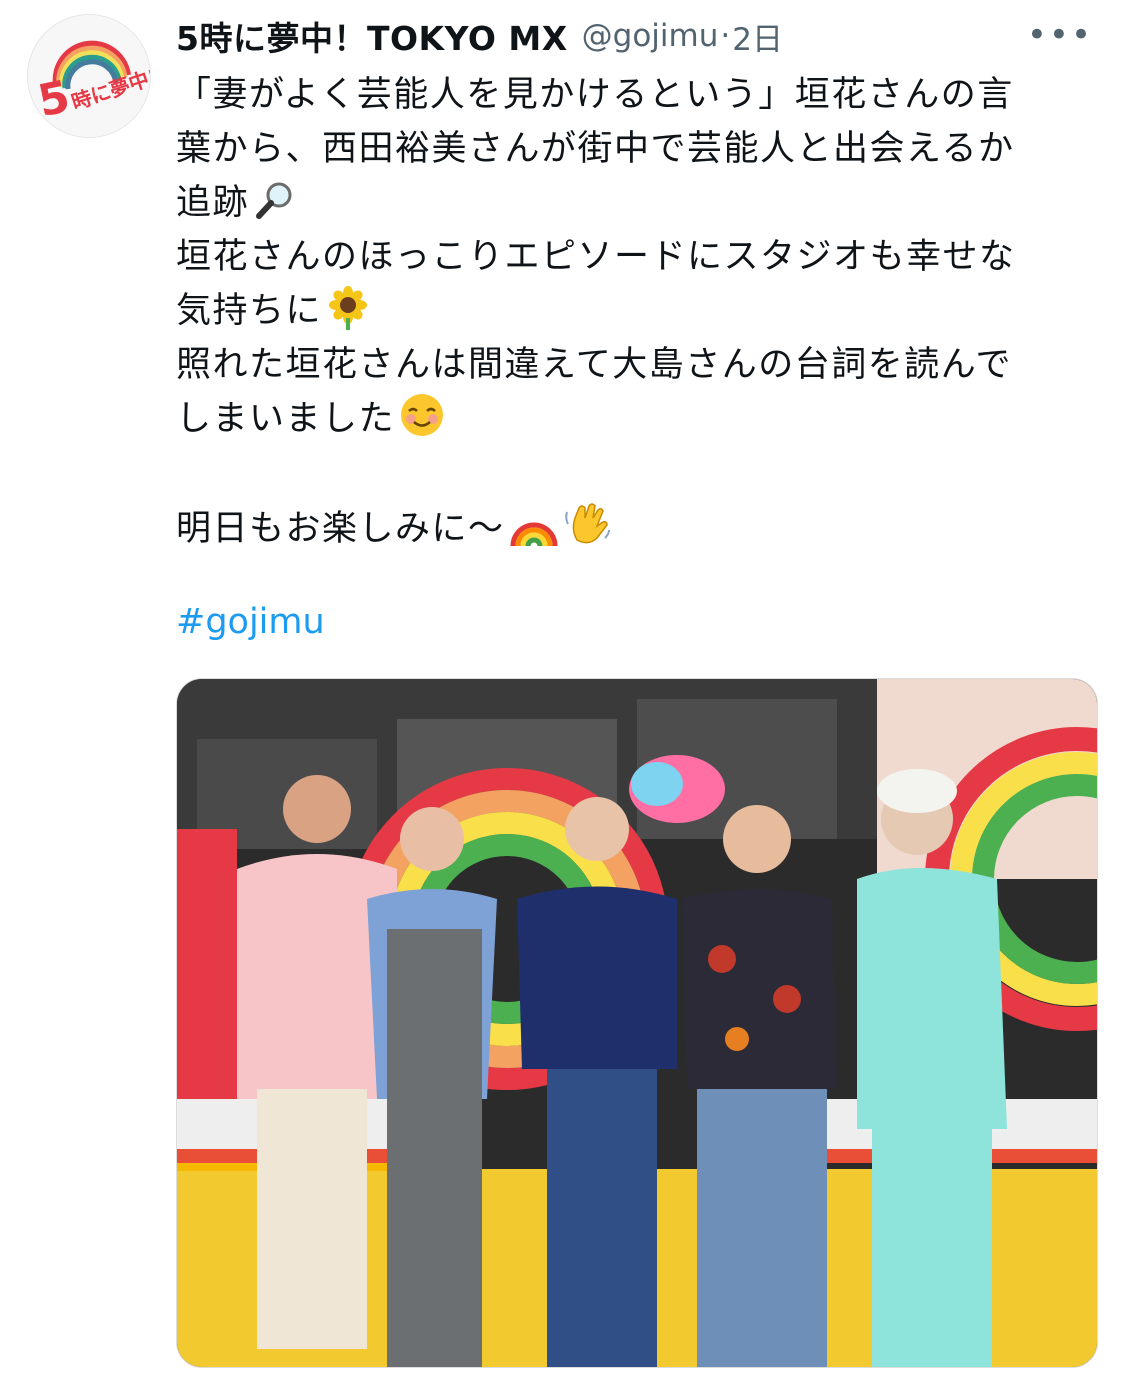  What do you see at coordinates (596, 257) in the screenshot?
I see `tweet-line: 垣花さんのほっこりエピソードにスタジオも幸せな` at bounding box center [596, 257].